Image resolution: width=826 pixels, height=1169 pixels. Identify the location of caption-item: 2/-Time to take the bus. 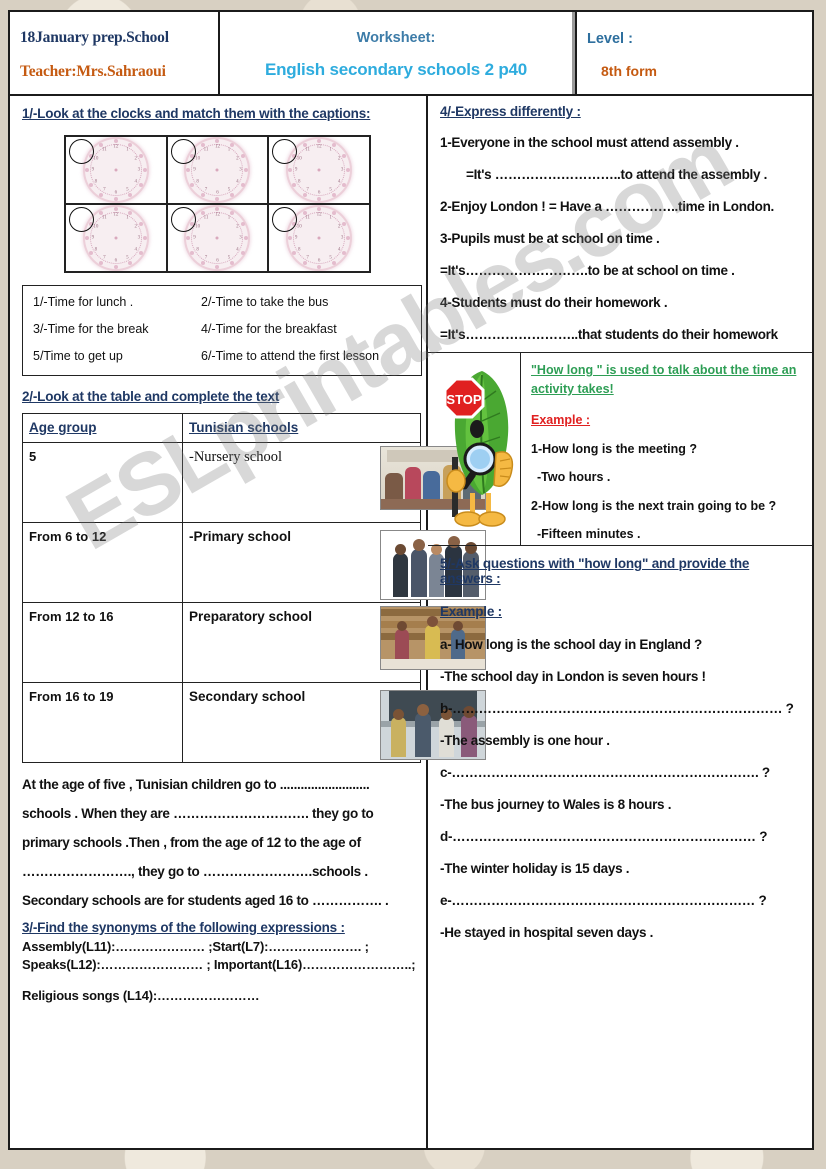
(265, 302).